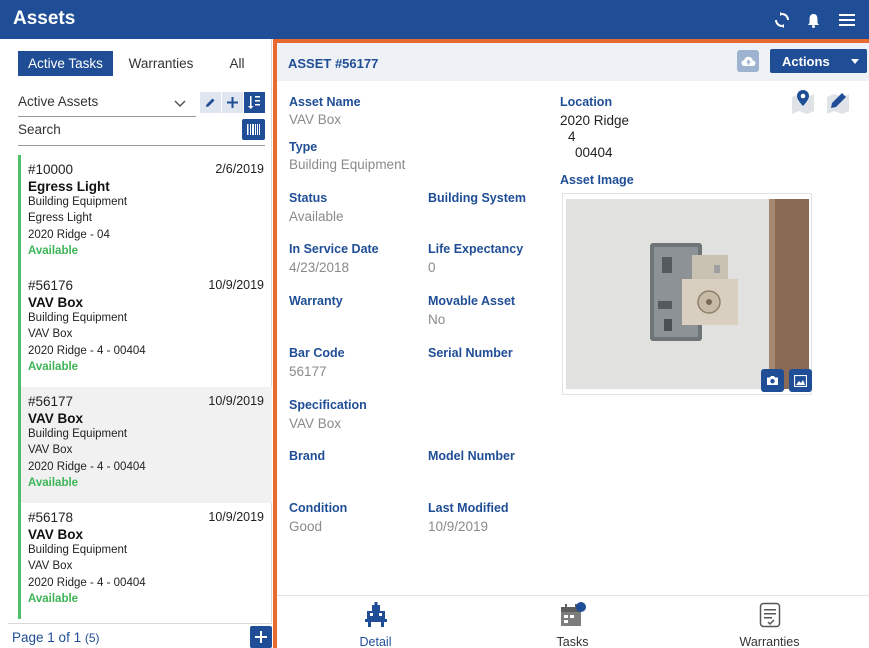 The height and width of the screenshot is (648, 869). I want to click on add-filter-button, so click(232, 102).